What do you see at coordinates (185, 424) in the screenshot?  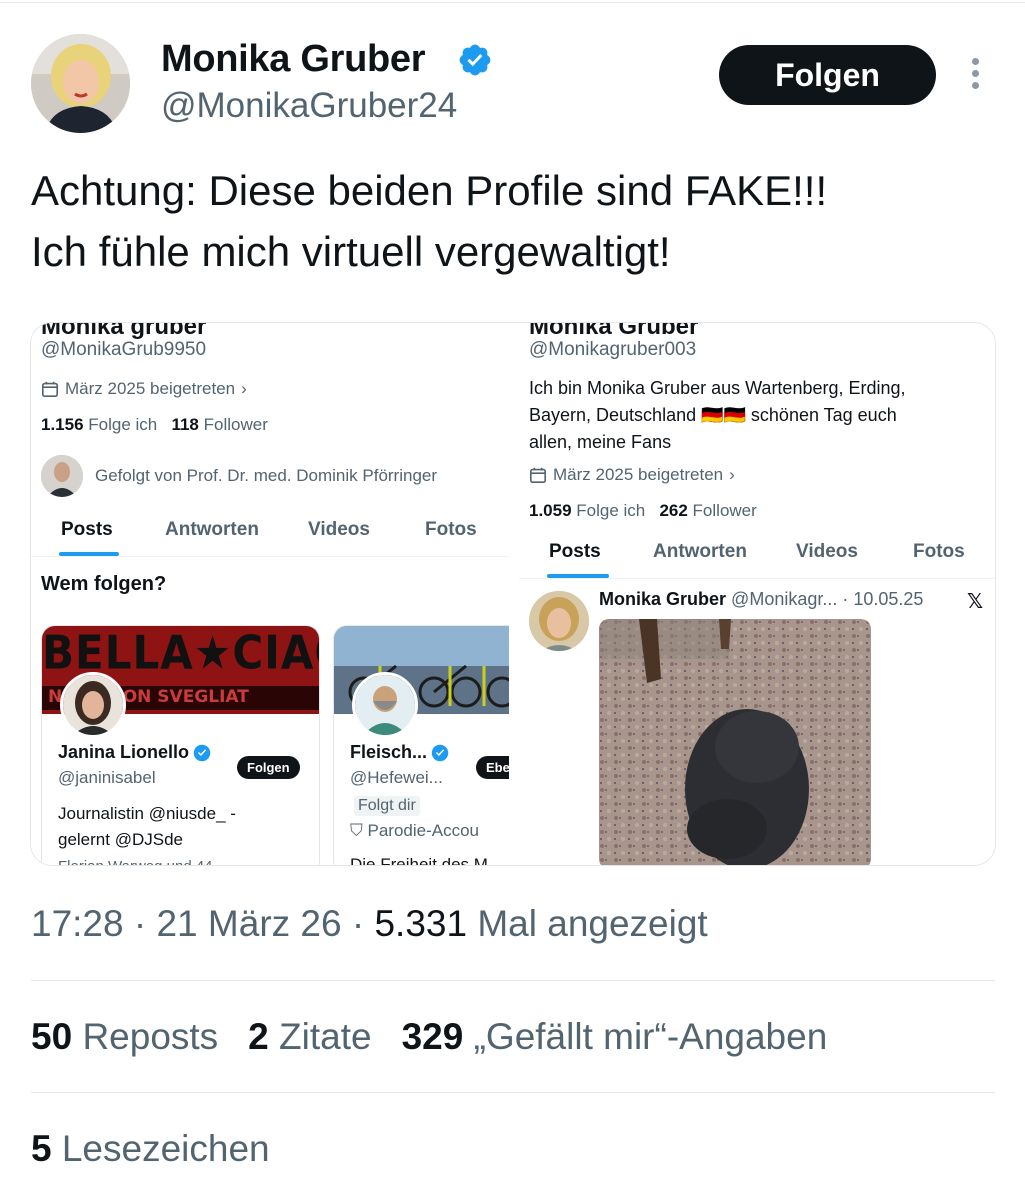 I see `follower-count: 118` at bounding box center [185, 424].